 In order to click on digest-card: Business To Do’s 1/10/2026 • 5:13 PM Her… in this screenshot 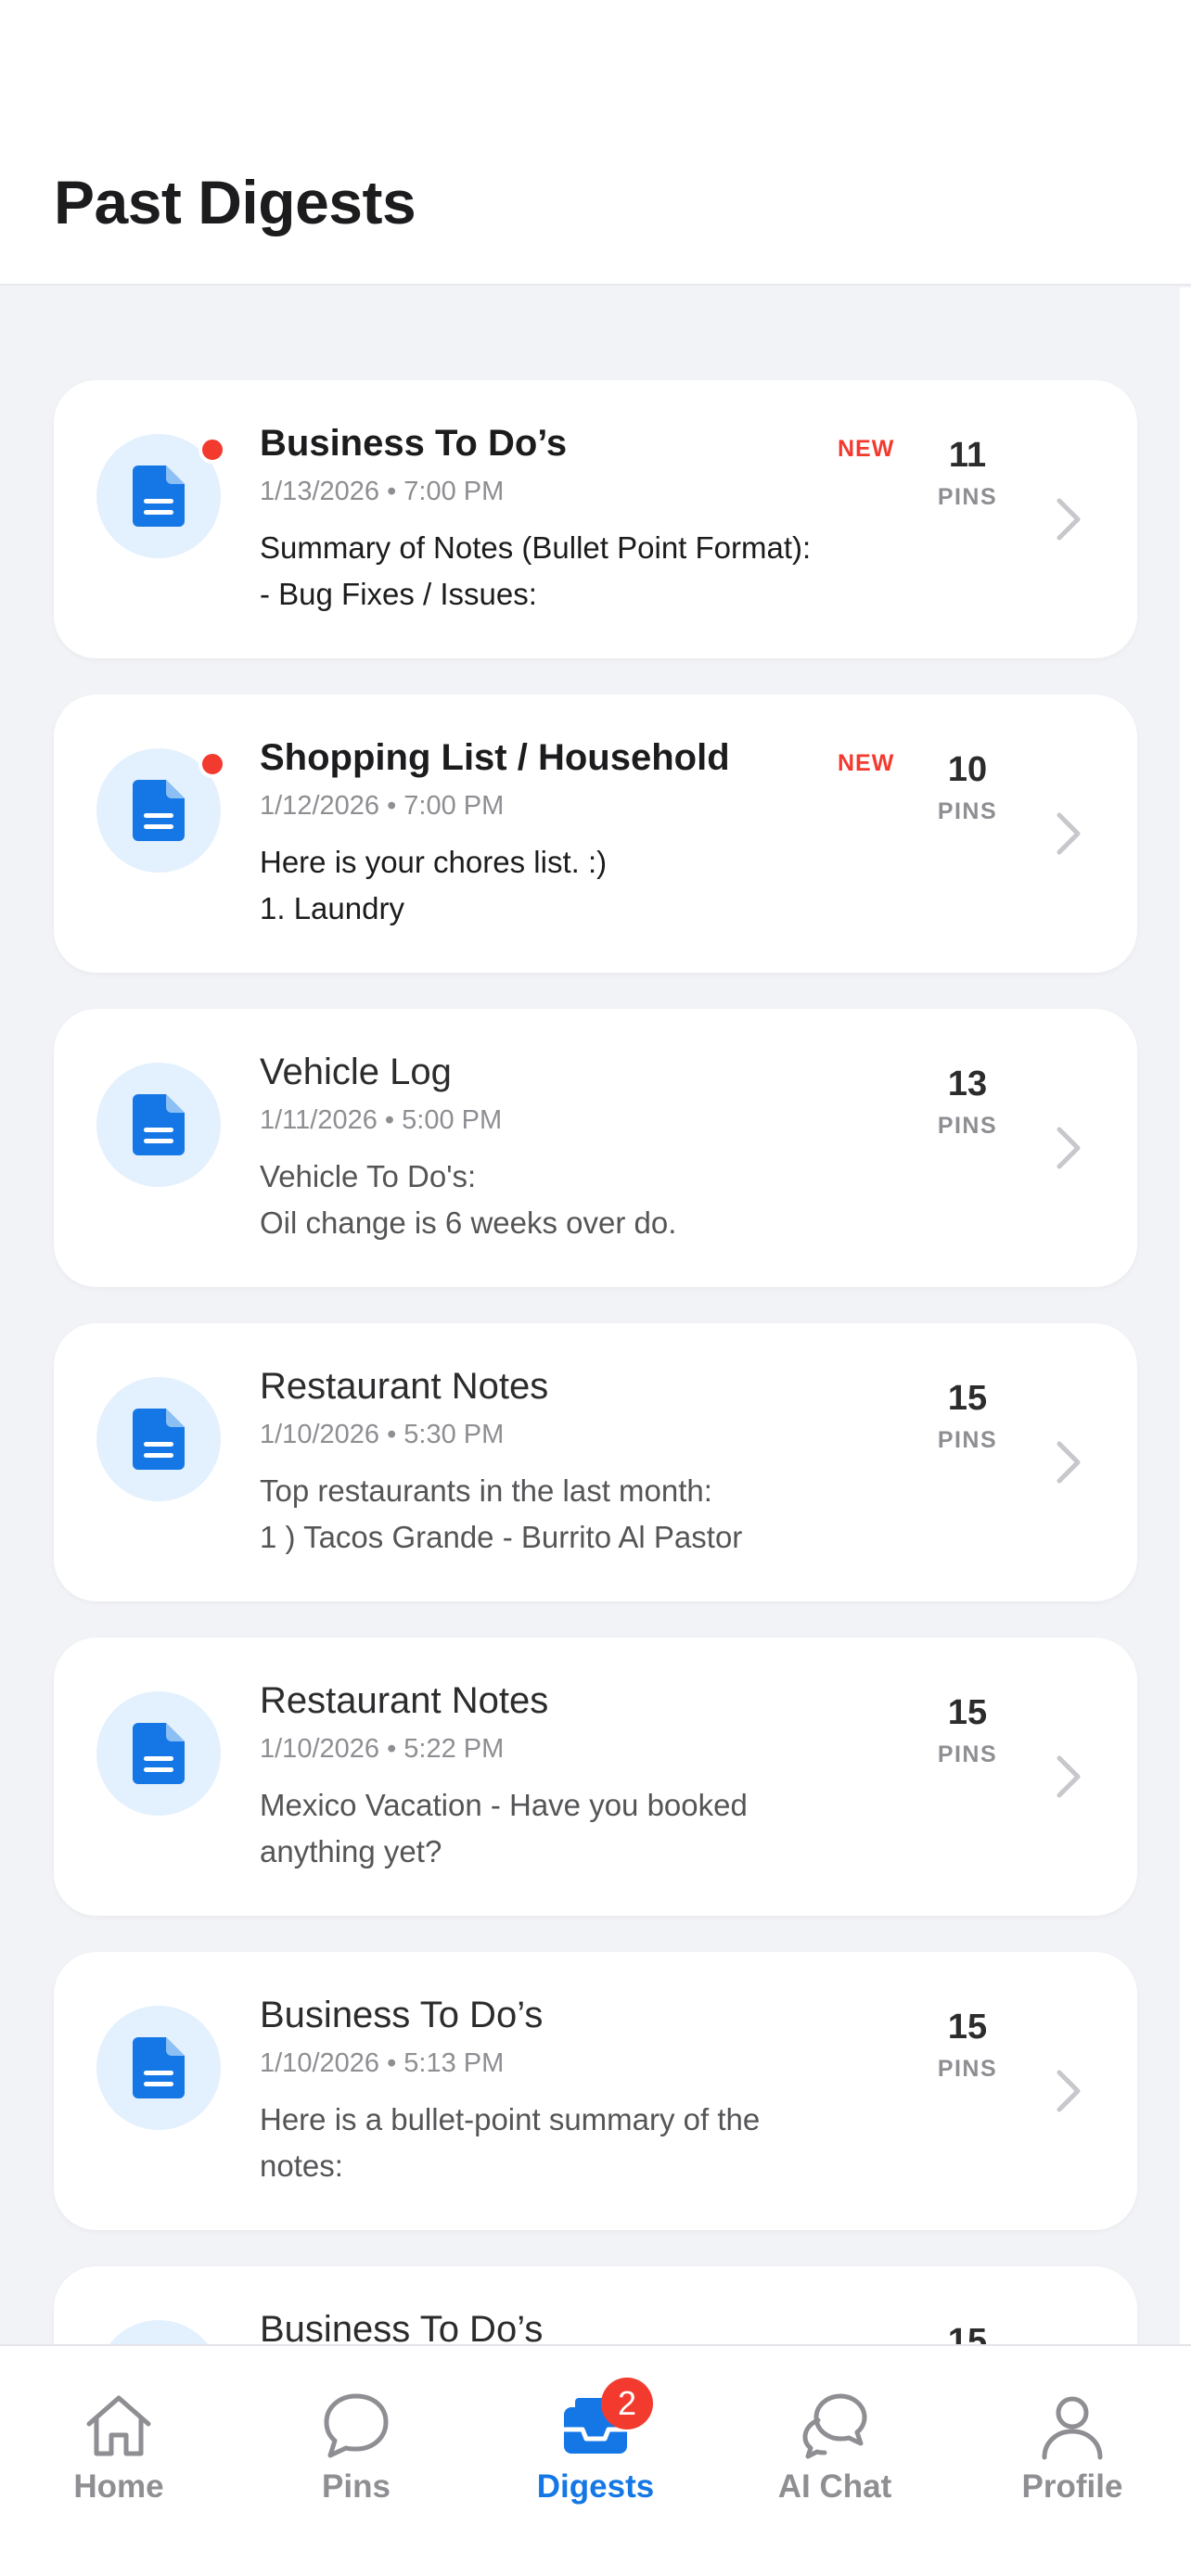, I will do `click(595, 2091)`.